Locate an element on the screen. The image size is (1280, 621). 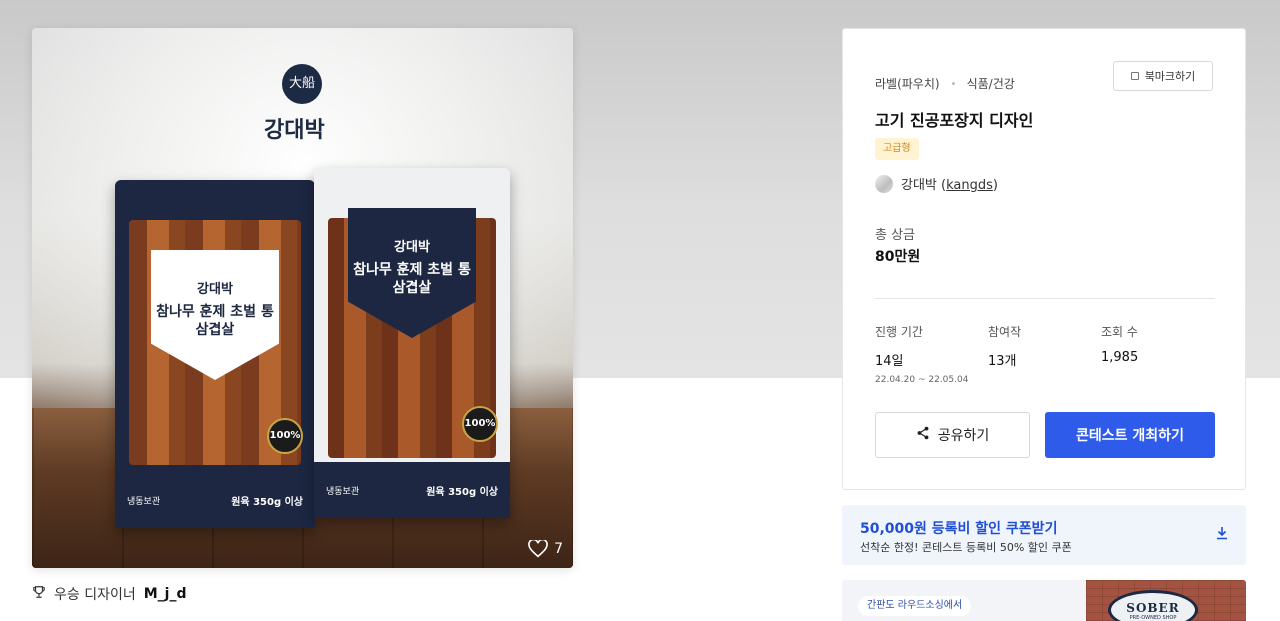
host-id-link: kangds is located at coordinates (969, 185).